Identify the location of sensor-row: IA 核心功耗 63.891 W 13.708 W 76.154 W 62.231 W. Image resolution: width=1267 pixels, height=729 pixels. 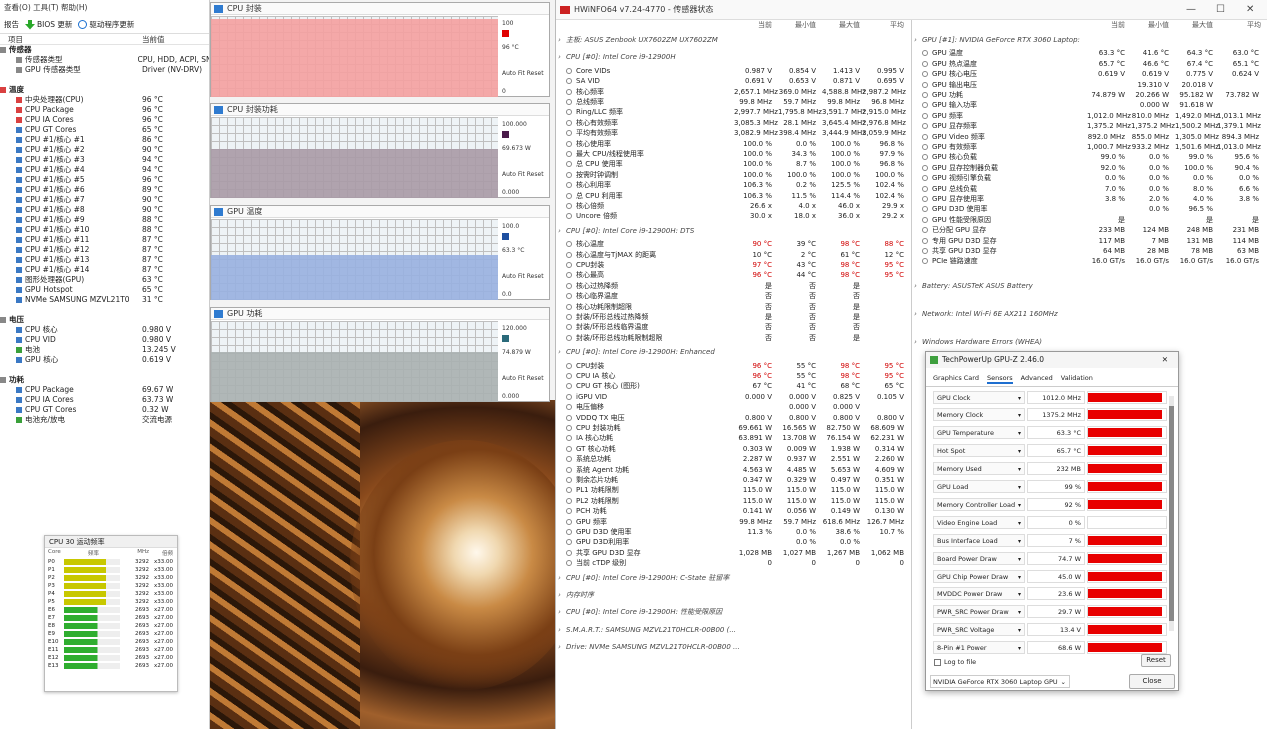
(733, 438).